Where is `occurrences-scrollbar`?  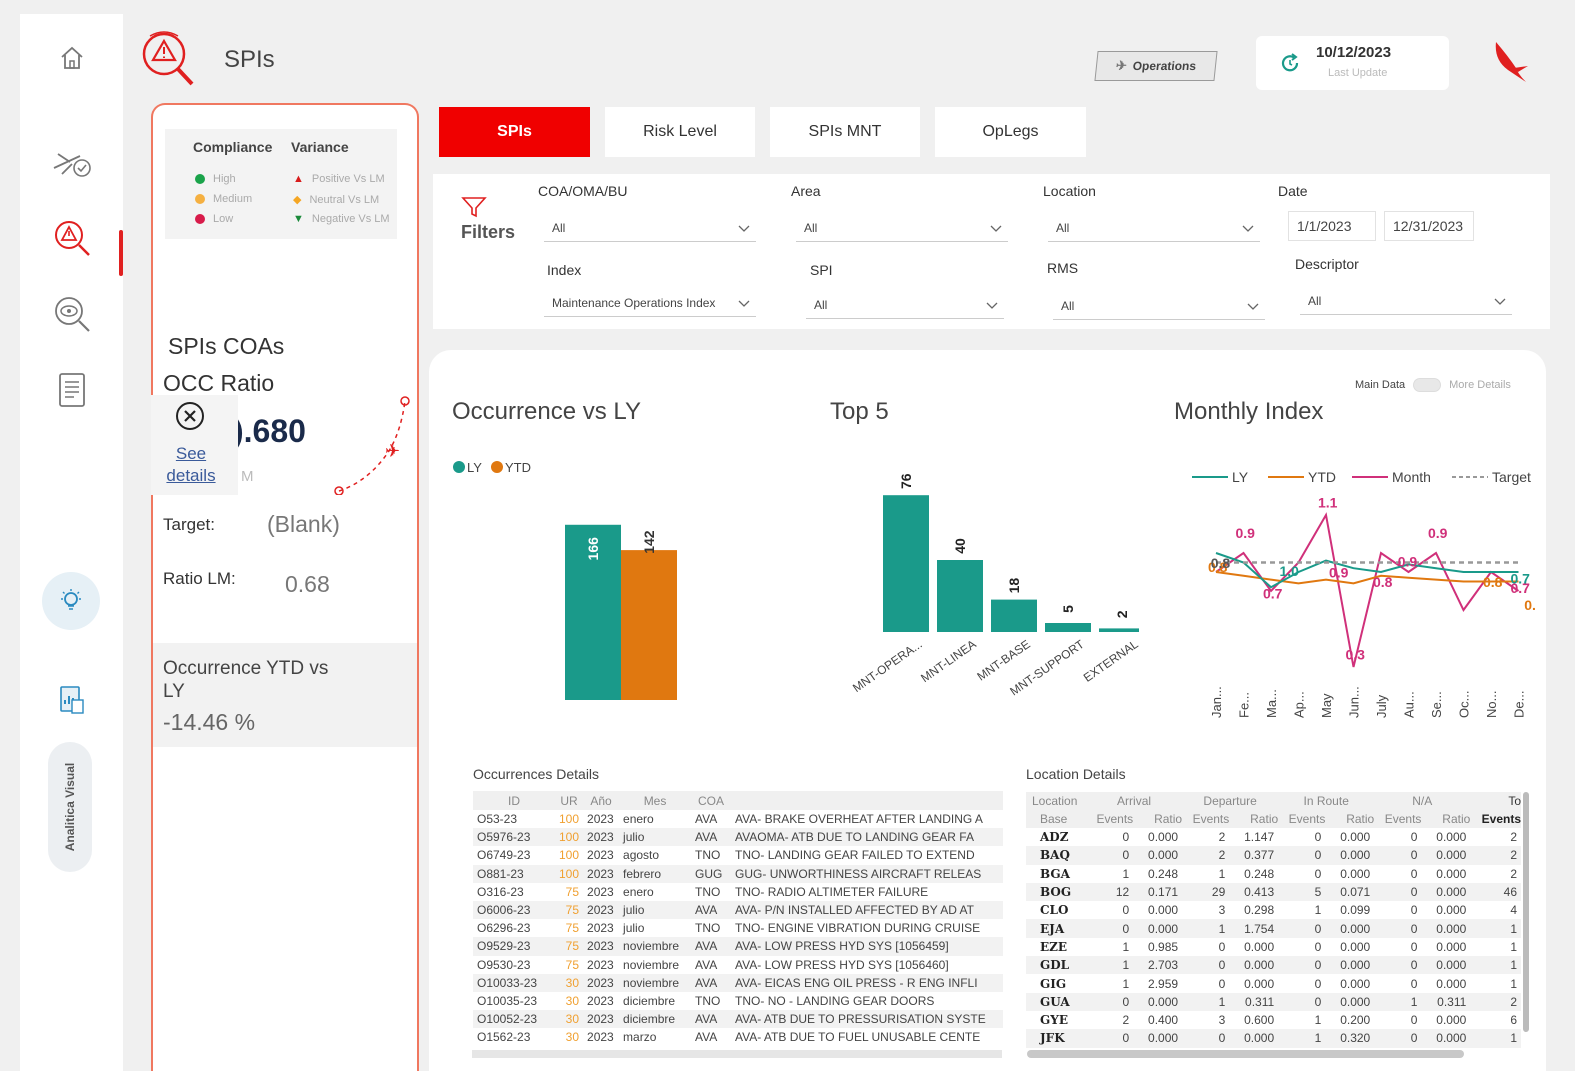
occurrences-scrollbar is located at coordinates (737, 1054).